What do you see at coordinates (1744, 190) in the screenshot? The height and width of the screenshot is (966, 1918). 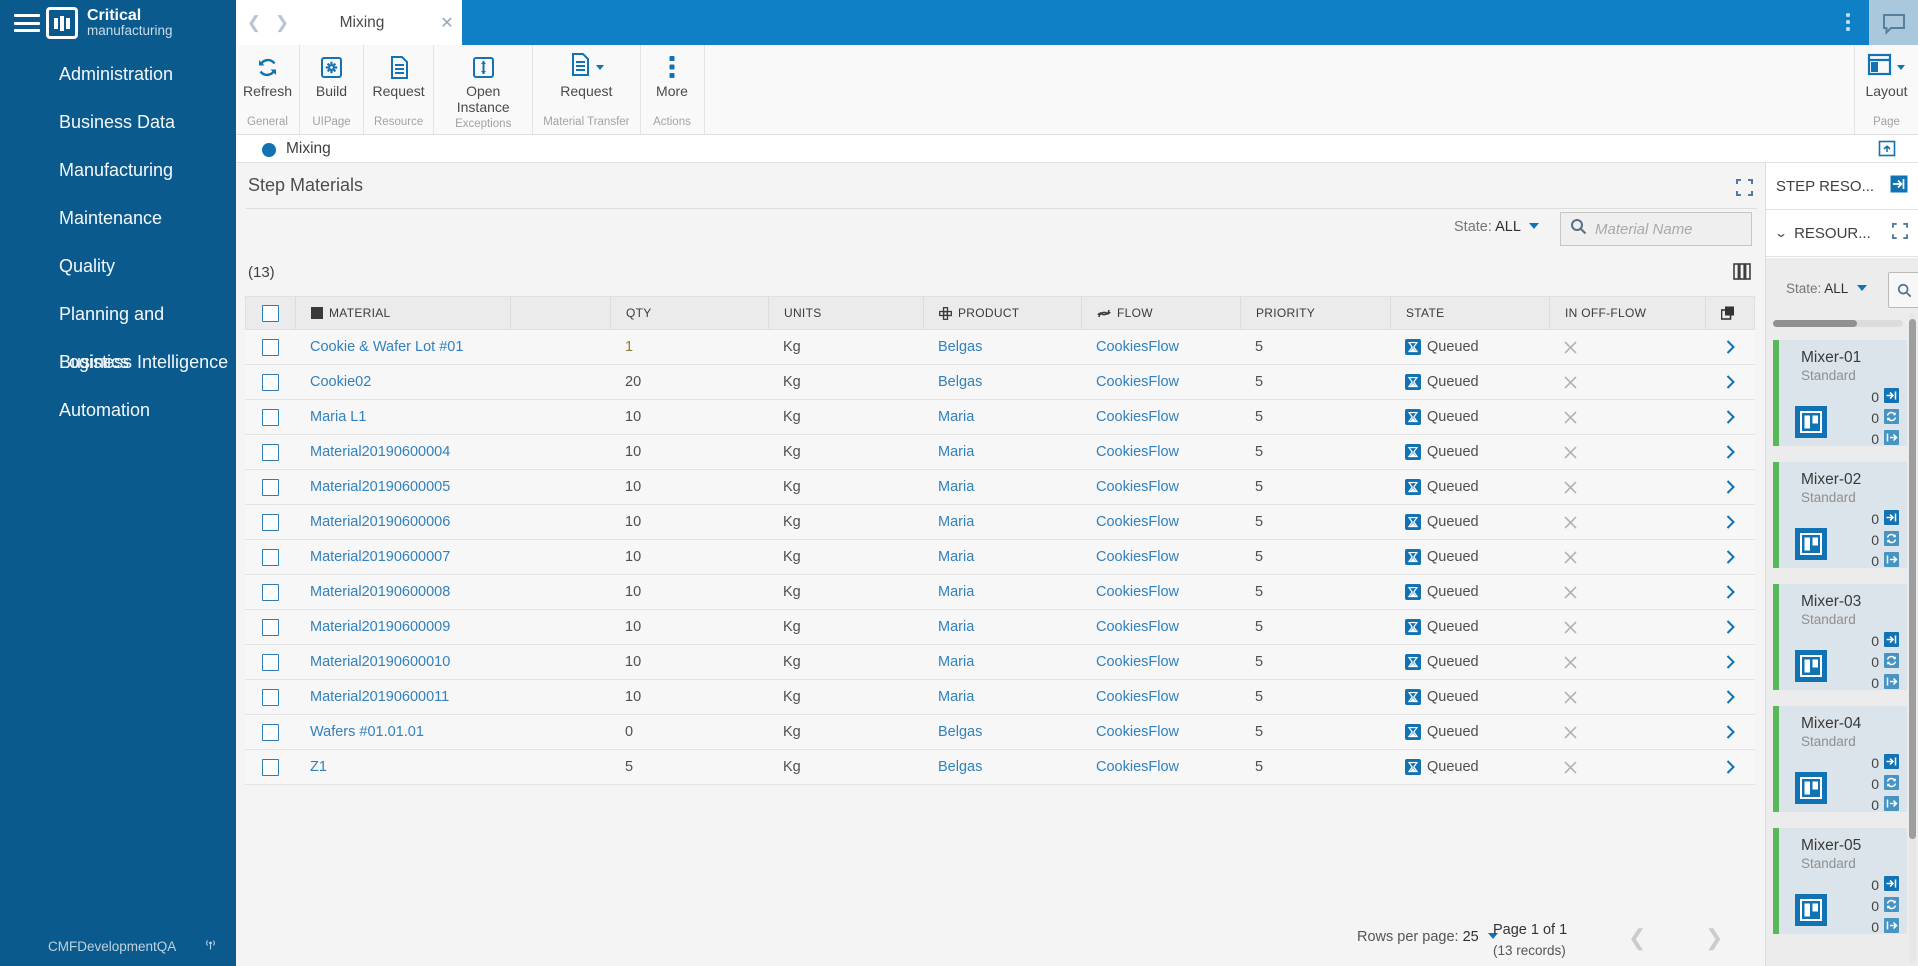 I see `expand-panel-icon` at bounding box center [1744, 190].